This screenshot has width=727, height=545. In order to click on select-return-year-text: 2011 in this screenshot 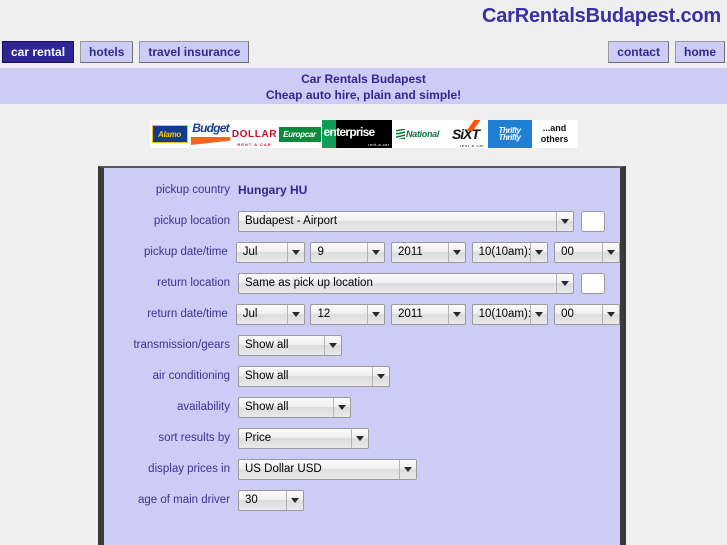, I will do `click(410, 313)`.